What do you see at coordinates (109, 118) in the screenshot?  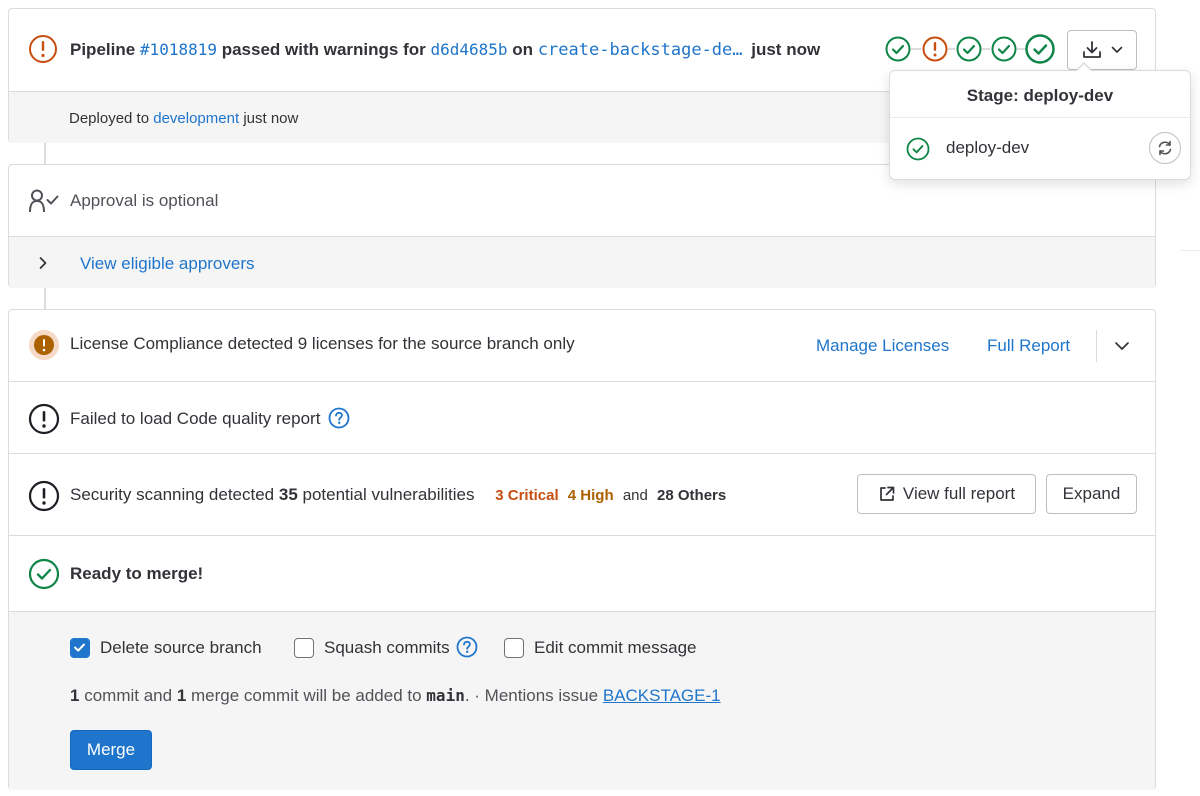 I see `deployed-prefix: Deployed to` at bounding box center [109, 118].